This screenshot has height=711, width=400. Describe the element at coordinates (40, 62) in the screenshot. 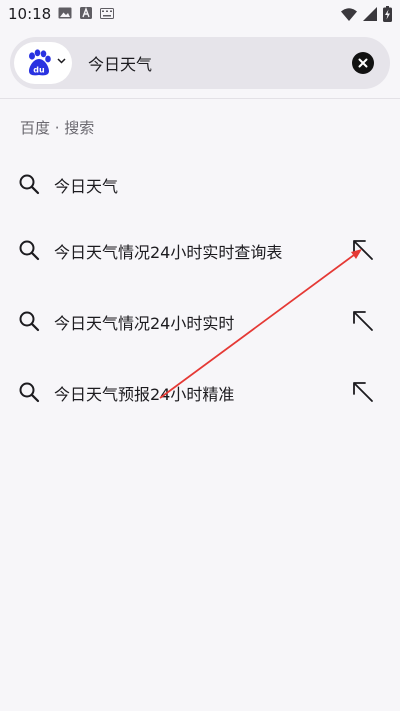

I see `baidu-logo: du` at that location.